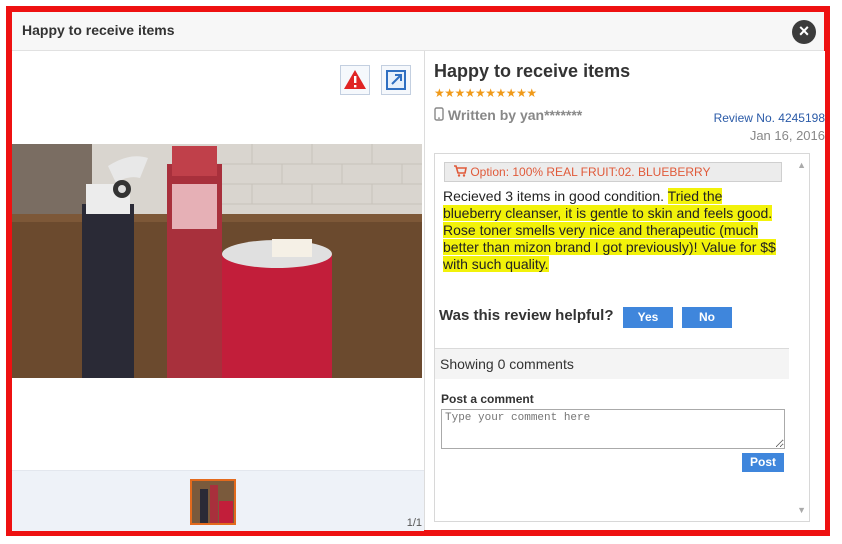  I want to click on expand-button, so click(396, 80).